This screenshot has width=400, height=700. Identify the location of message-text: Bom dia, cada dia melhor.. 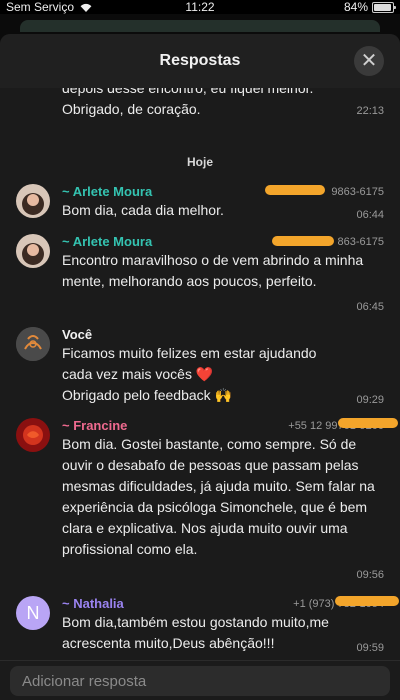
(143, 210).